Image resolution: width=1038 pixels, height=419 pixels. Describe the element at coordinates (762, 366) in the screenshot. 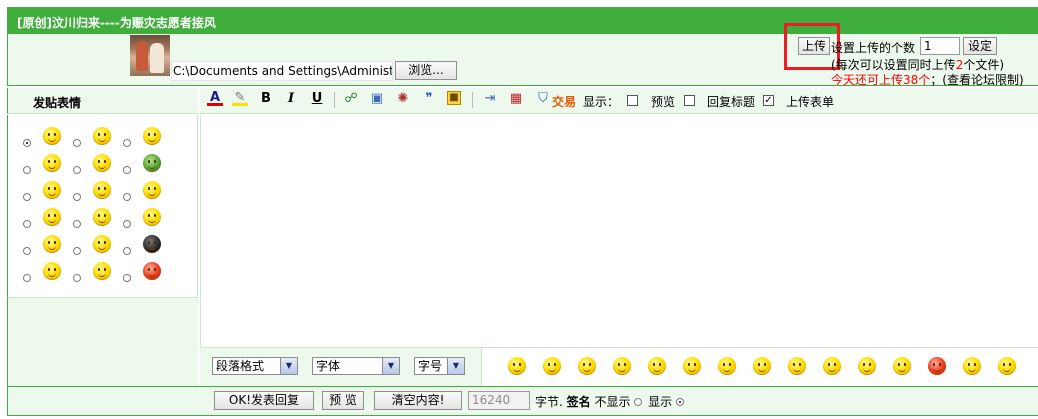

I see `think-icon` at that location.